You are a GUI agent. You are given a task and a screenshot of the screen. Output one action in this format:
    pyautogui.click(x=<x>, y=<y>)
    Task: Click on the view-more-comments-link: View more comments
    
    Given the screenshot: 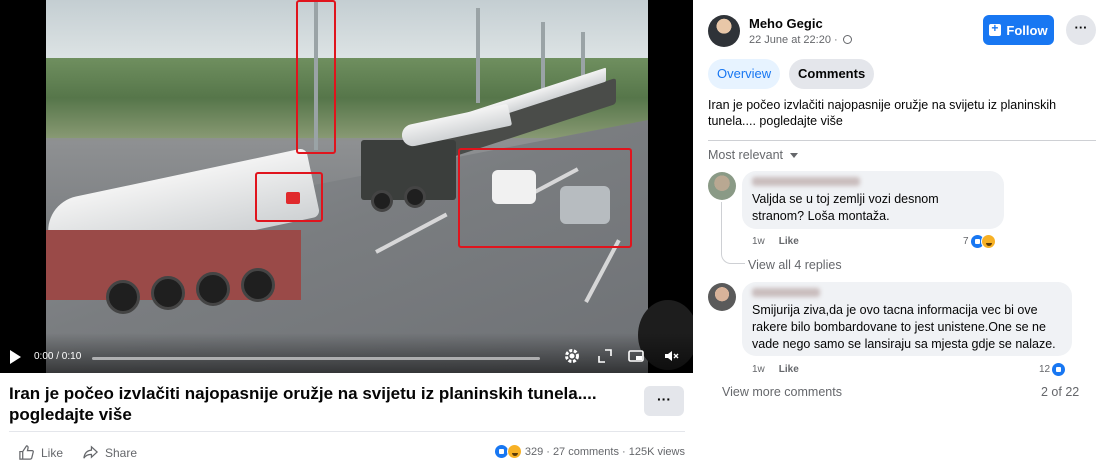 What is the action you would take?
    pyautogui.click(x=782, y=392)
    